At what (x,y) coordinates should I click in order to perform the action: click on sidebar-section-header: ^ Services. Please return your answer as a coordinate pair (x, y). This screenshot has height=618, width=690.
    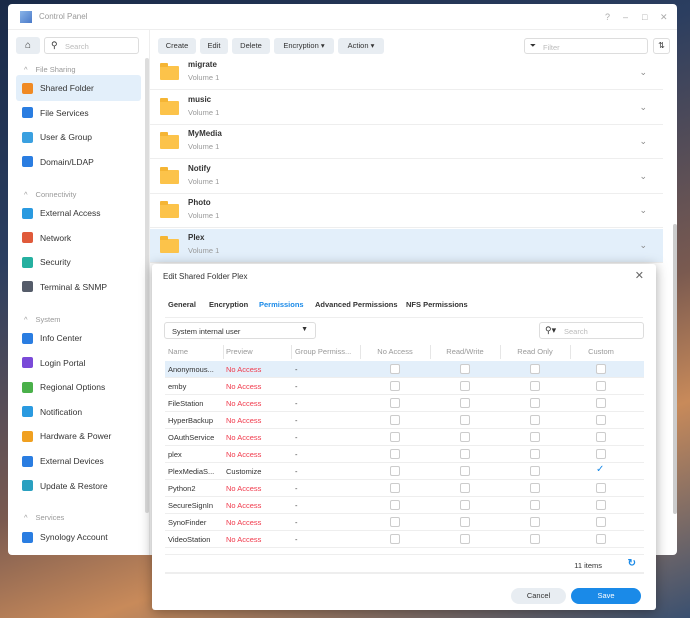
    Looking at the image, I should click on (44, 517).